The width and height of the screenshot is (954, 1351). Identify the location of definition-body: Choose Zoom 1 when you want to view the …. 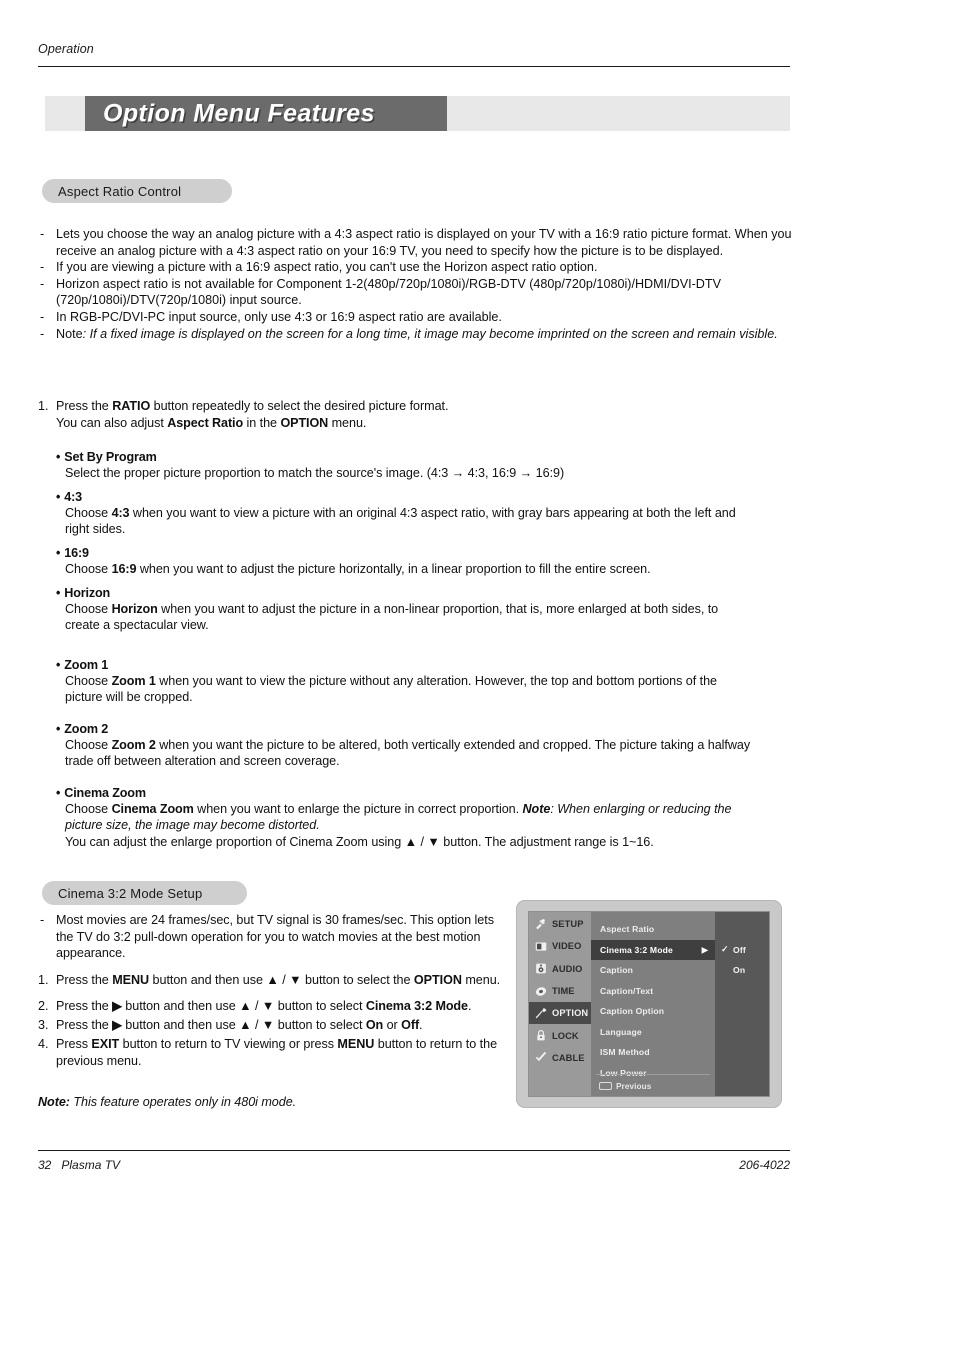
(406, 689).